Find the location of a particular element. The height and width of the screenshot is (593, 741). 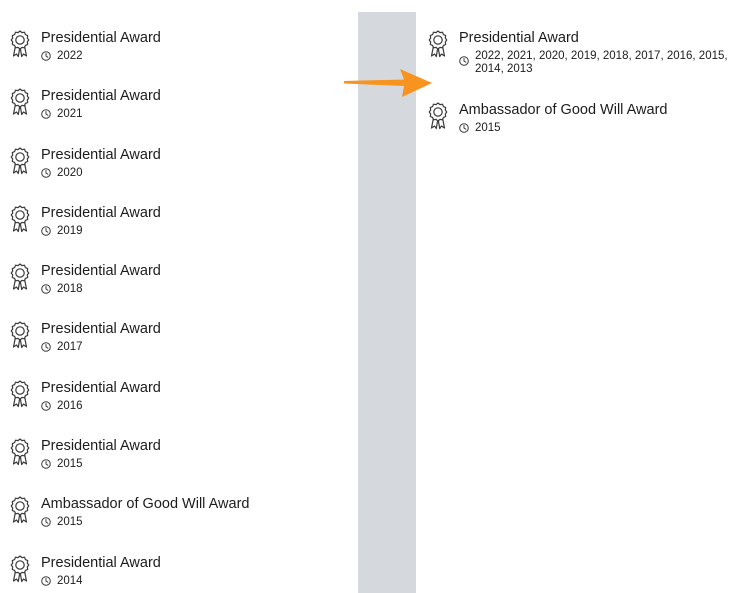

award-years-text: 2018 is located at coordinates (70, 289).